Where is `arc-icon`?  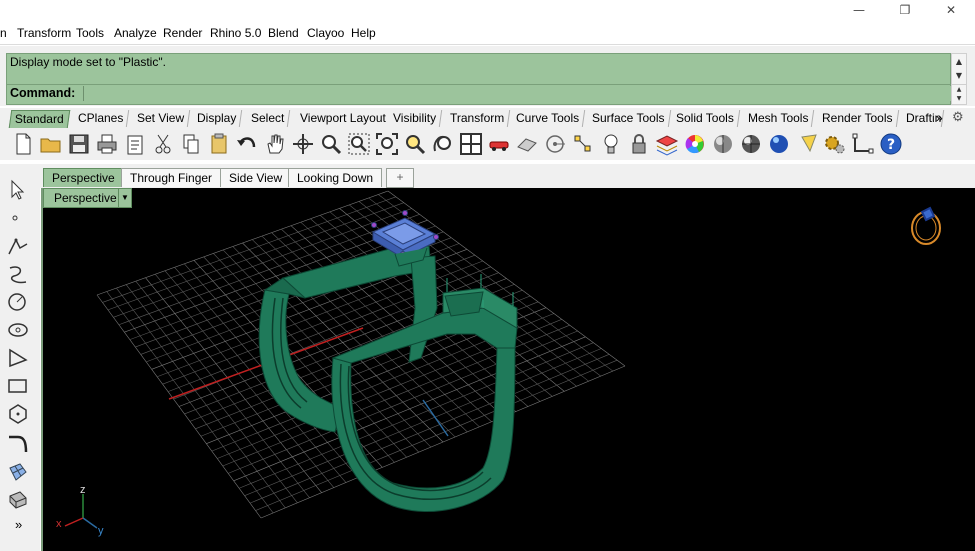
arc-icon is located at coordinates (18, 358).